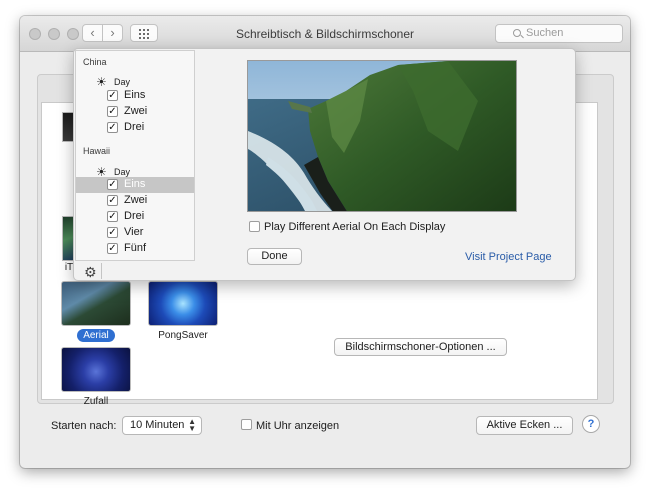  Describe the element at coordinates (96, 335) in the screenshot. I see `screensaver-label: Aerial` at that location.